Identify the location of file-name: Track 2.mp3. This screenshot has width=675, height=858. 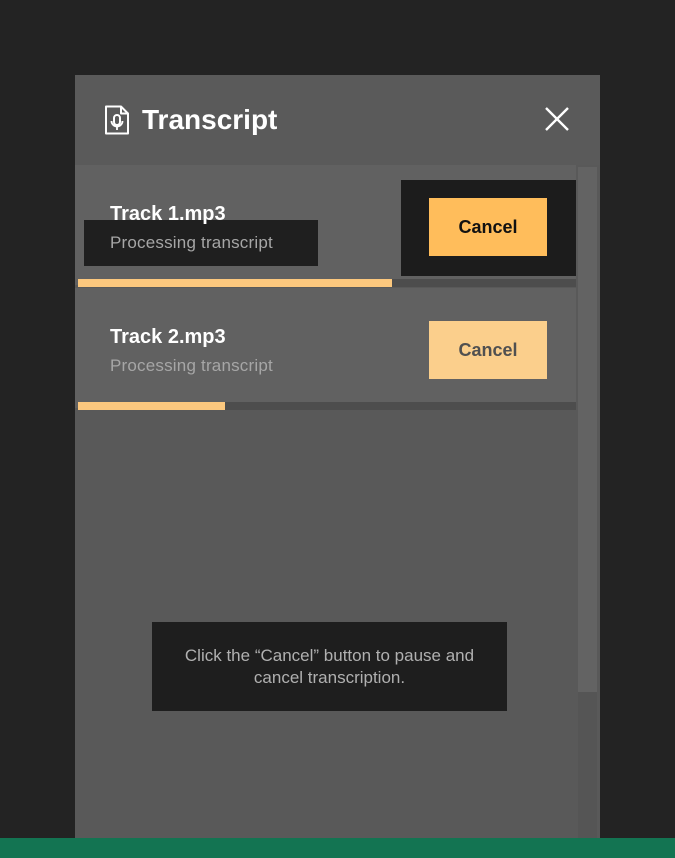
(168, 337).